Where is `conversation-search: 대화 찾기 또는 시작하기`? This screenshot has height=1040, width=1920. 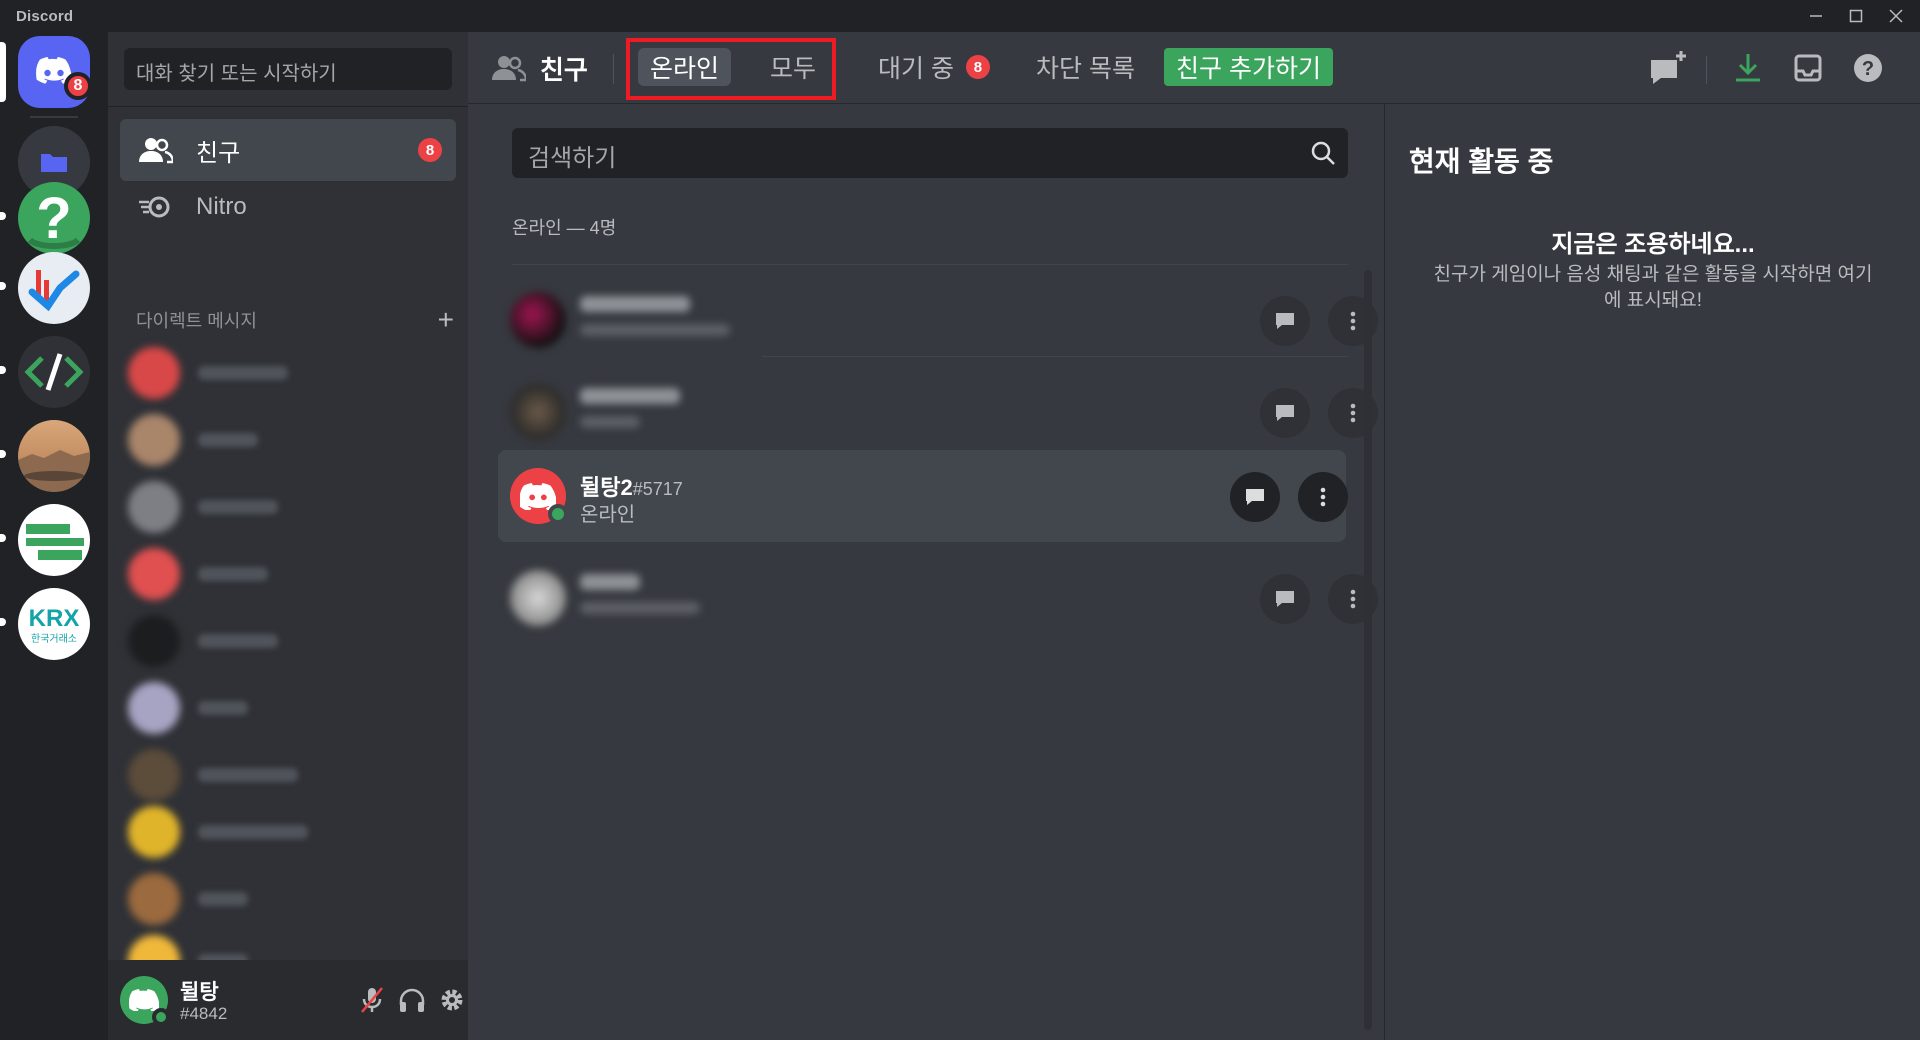
conversation-search: 대화 찾기 또는 시작하기 is located at coordinates (288, 69).